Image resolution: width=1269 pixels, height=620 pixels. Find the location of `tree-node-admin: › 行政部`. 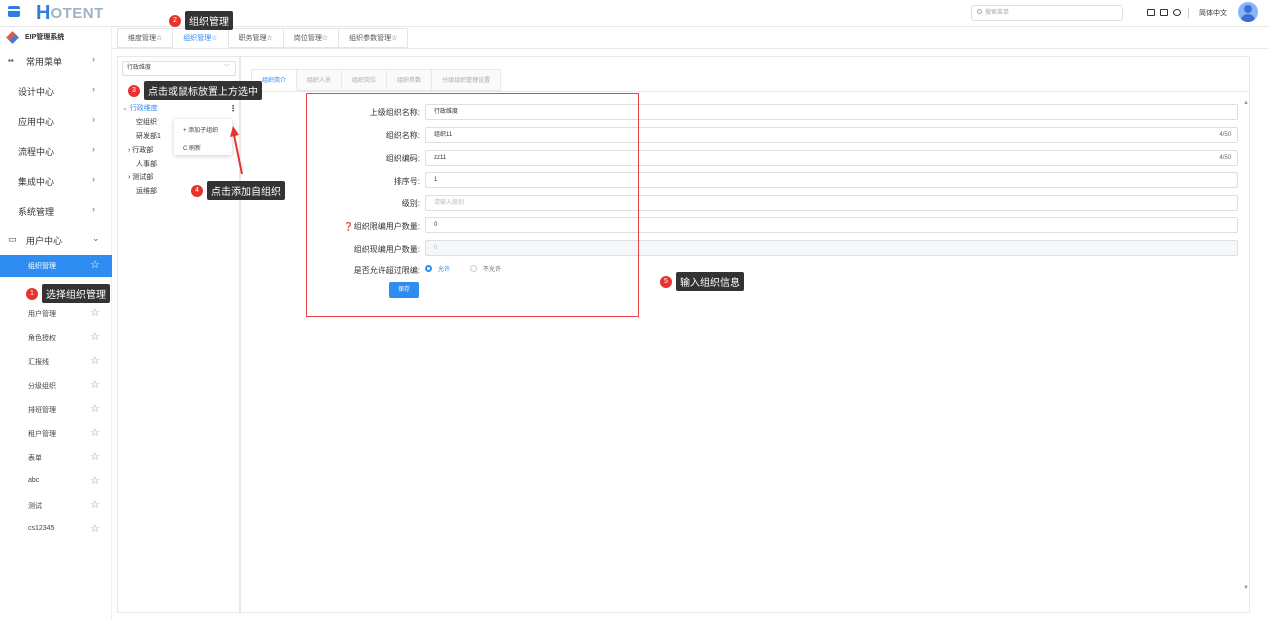

tree-node-admin: › 行政部 is located at coordinates (140, 150).